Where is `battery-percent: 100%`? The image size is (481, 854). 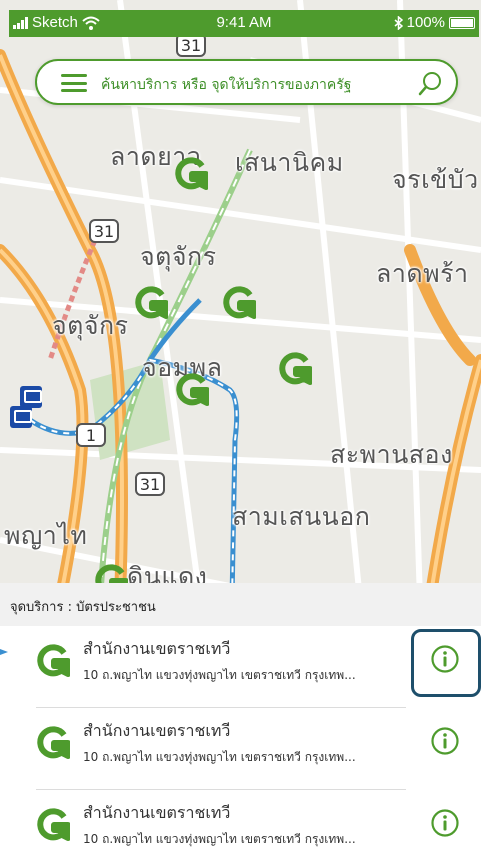 battery-percent: 100% is located at coordinates (425, 22).